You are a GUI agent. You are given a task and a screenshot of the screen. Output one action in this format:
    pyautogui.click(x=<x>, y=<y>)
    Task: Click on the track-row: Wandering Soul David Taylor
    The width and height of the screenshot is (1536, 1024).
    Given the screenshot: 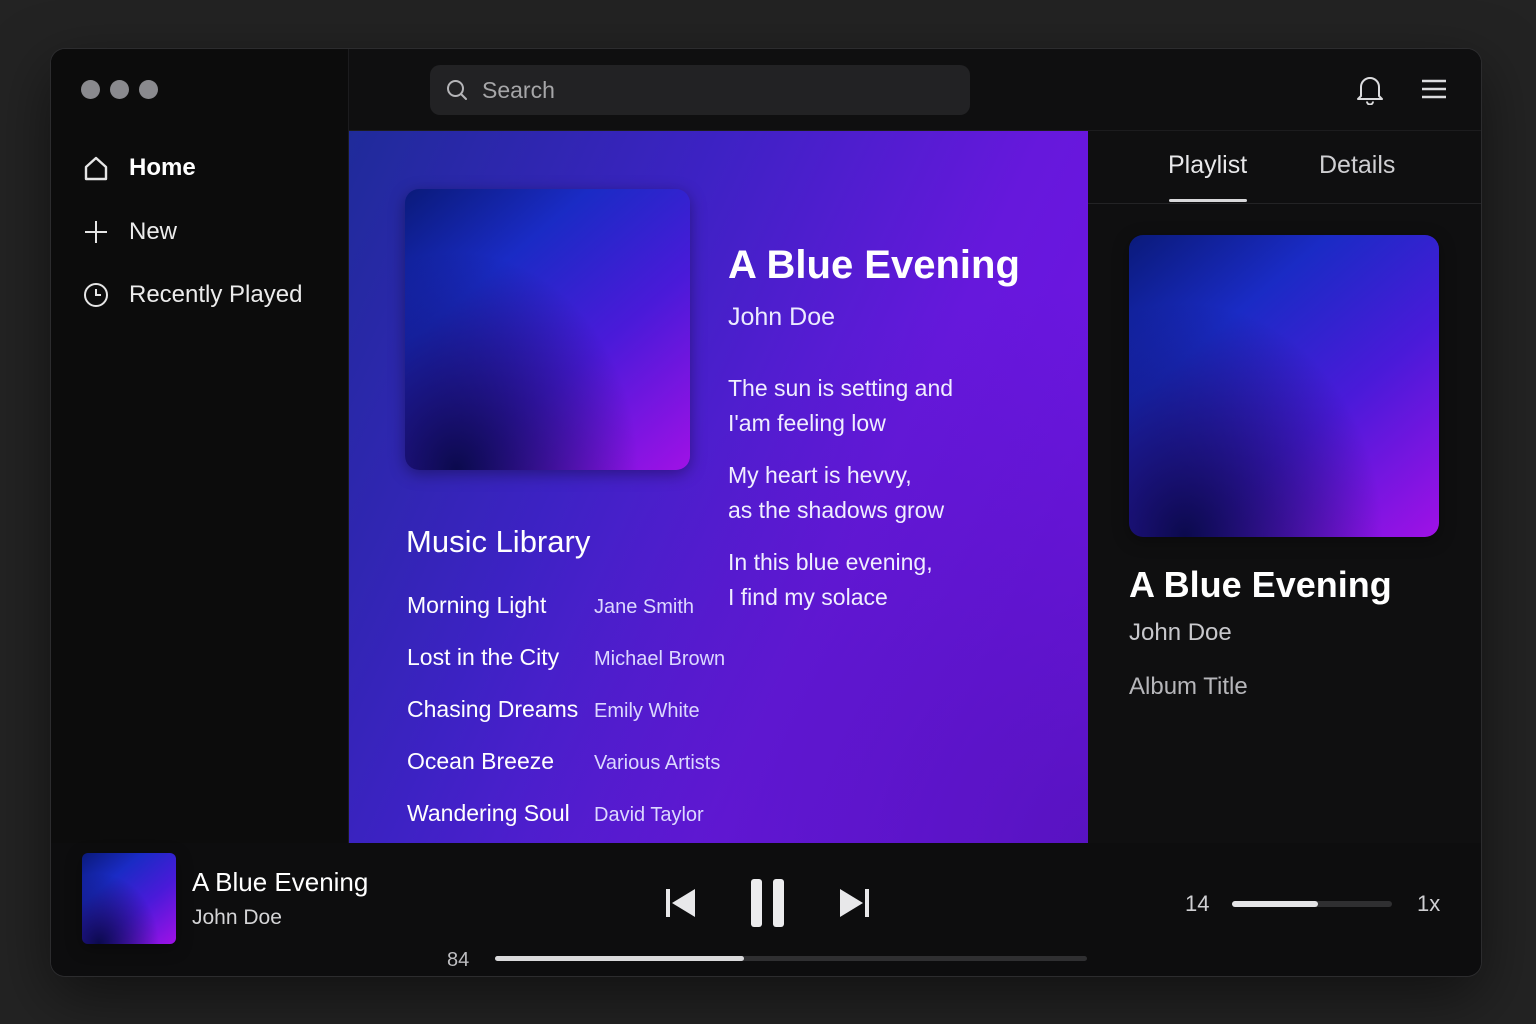 What is the action you would take?
    pyautogui.click(x=555, y=813)
    